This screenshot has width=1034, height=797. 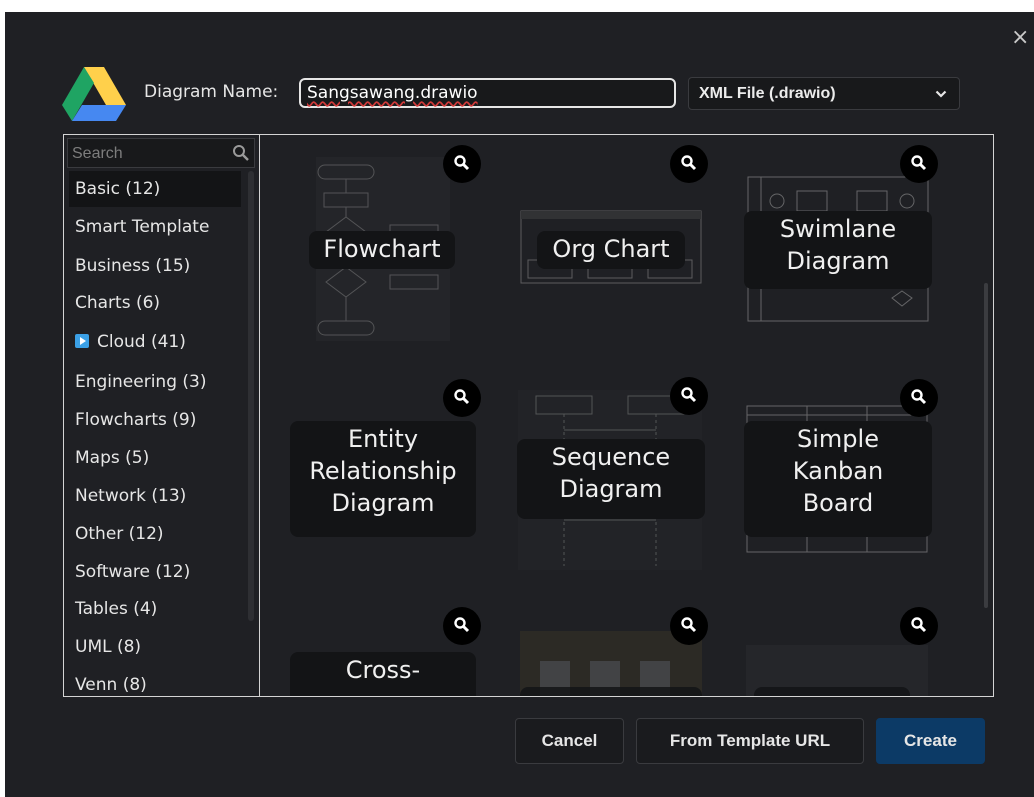 I want to click on template-label: Simple Kanban Board, so click(x=838, y=479).